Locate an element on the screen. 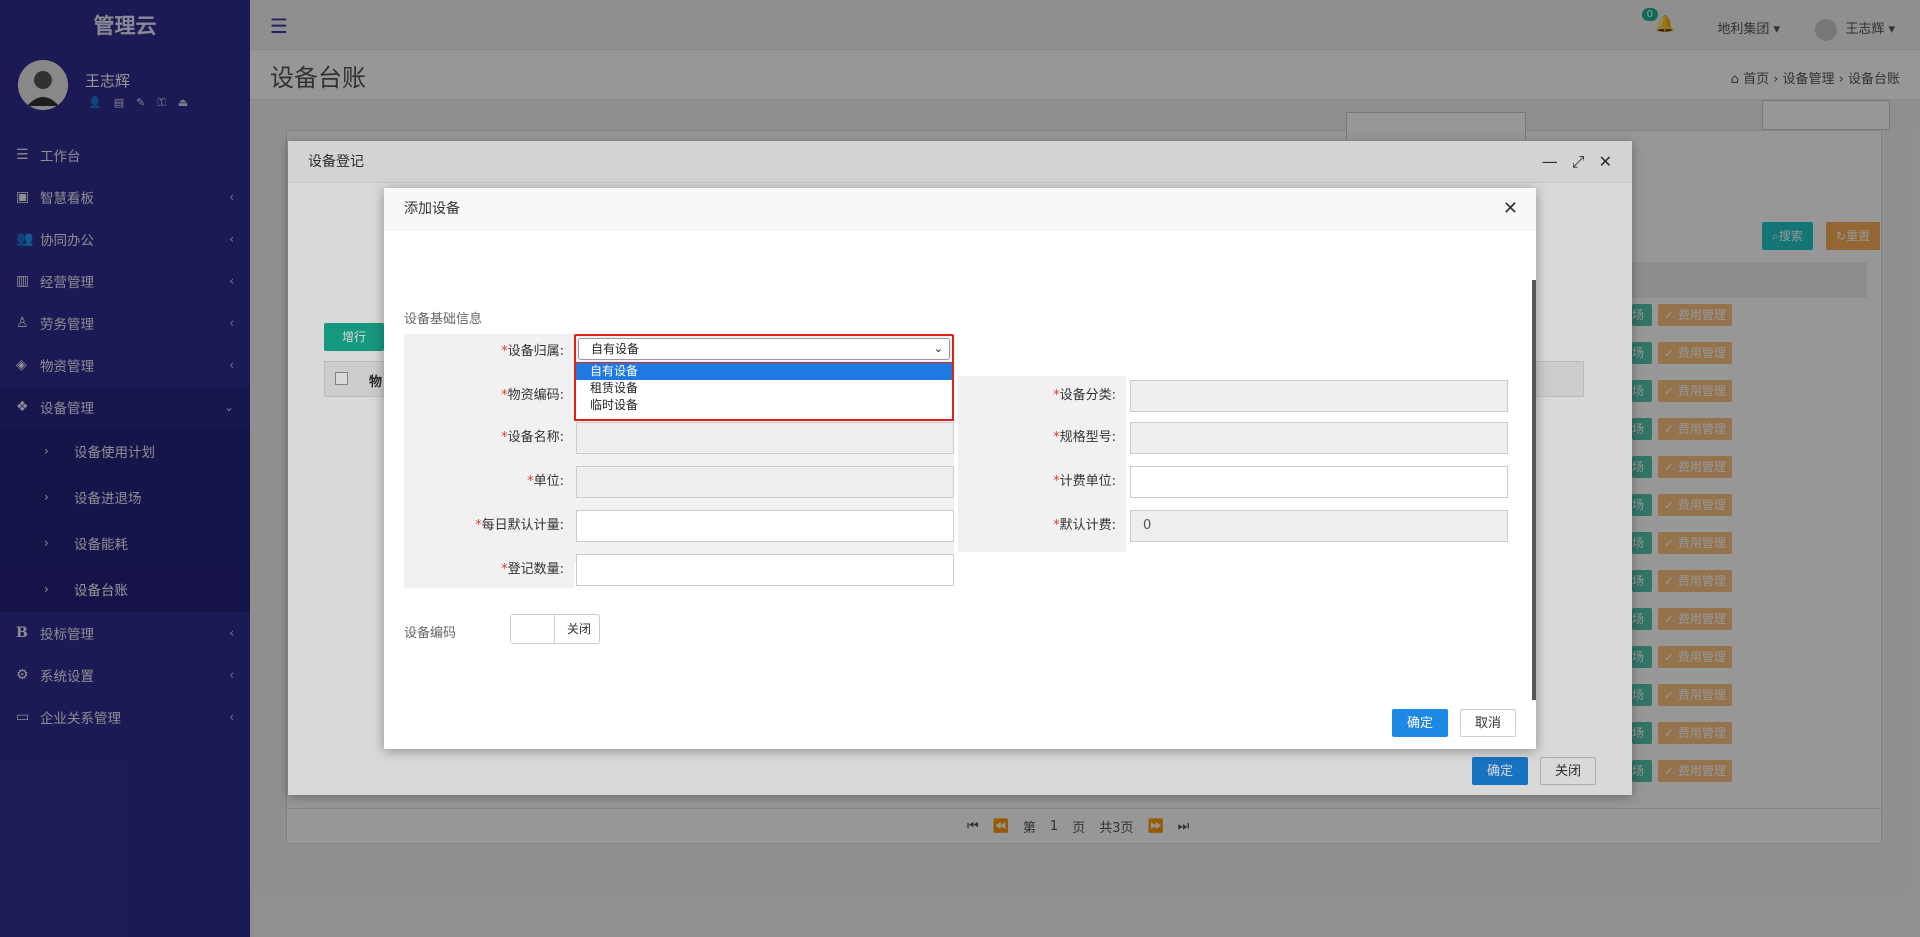 This screenshot has height=937, width=1920. belong-select: 自有设备 ⌄ is located at coordinates (764, 349).